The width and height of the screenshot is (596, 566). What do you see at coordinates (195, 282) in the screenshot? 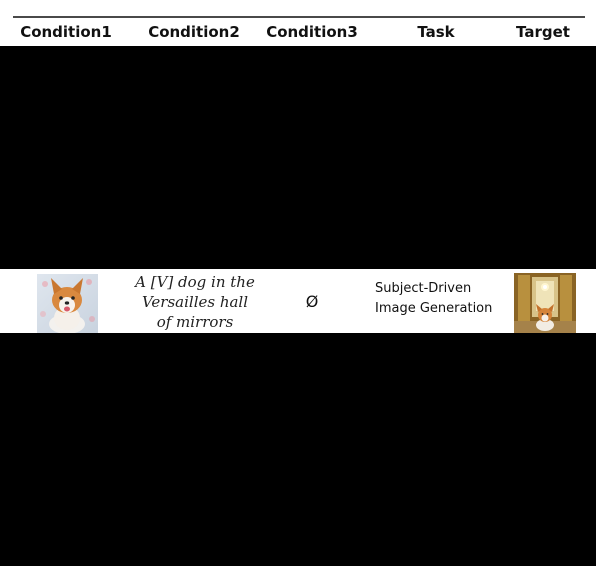
I see `prompt-line-1: A [V] dog in the` at bounding box center [195, 282].